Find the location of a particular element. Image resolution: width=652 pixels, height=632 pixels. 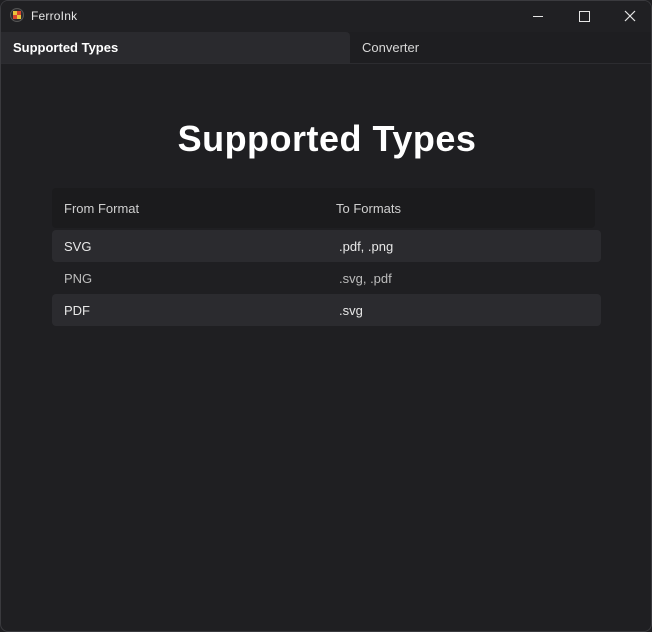

table-row: PNG .svg, .pdf is located at coordinates (326, 278).